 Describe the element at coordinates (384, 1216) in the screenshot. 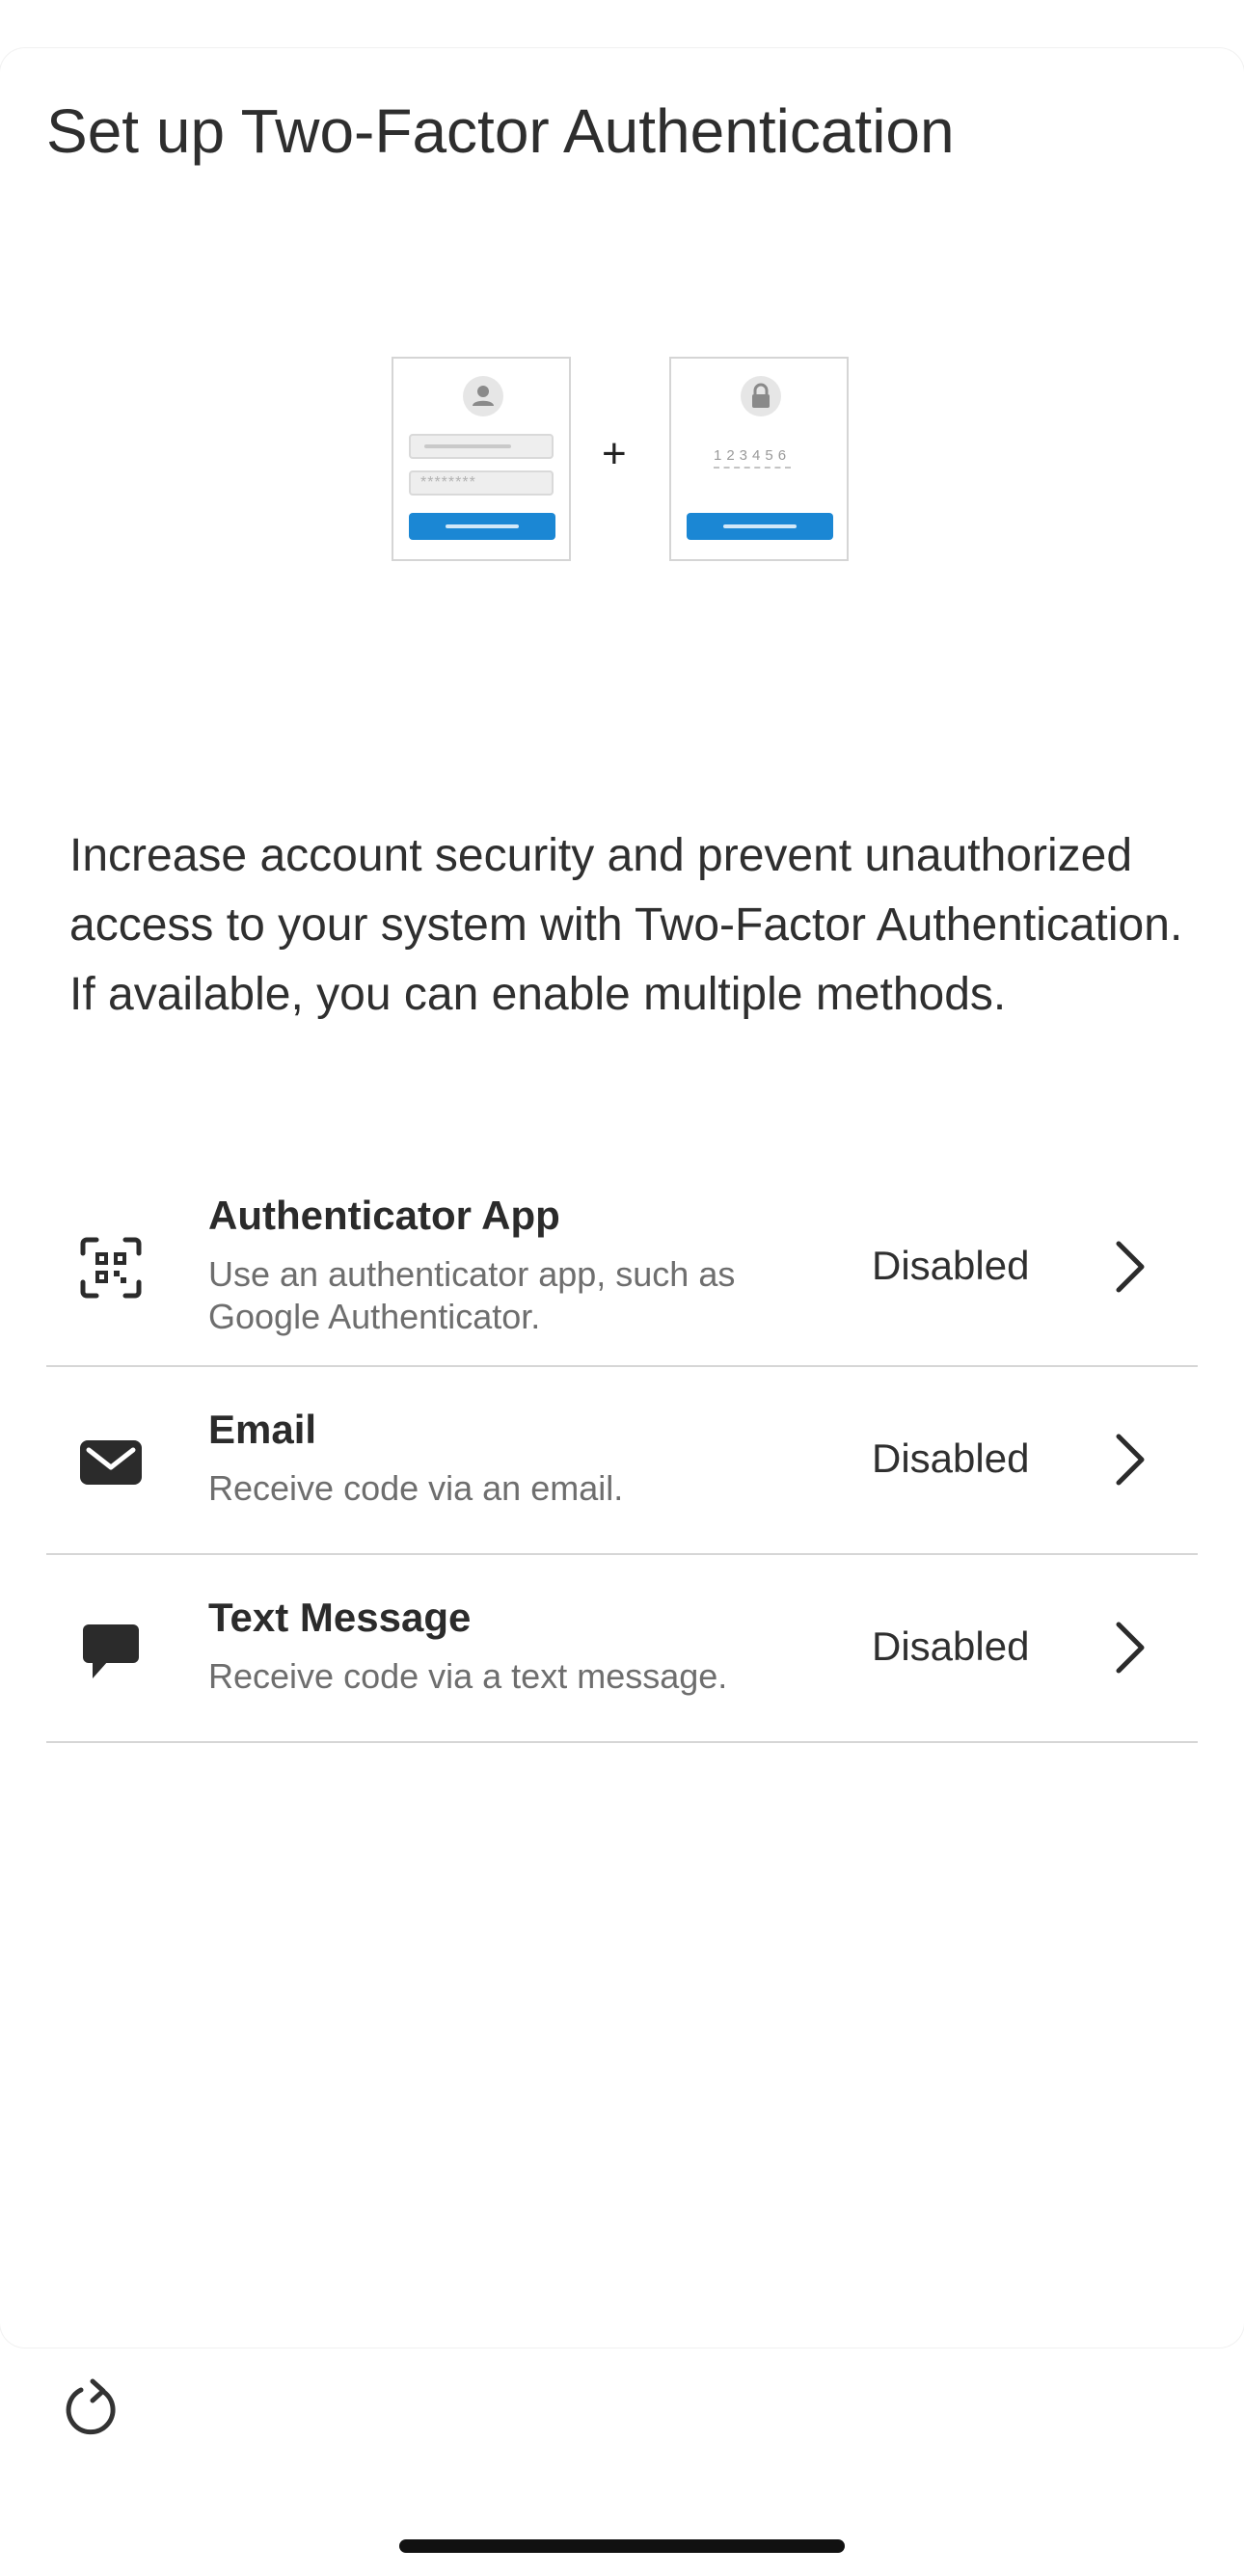

I see `method-title: Authenticator App` at that location.